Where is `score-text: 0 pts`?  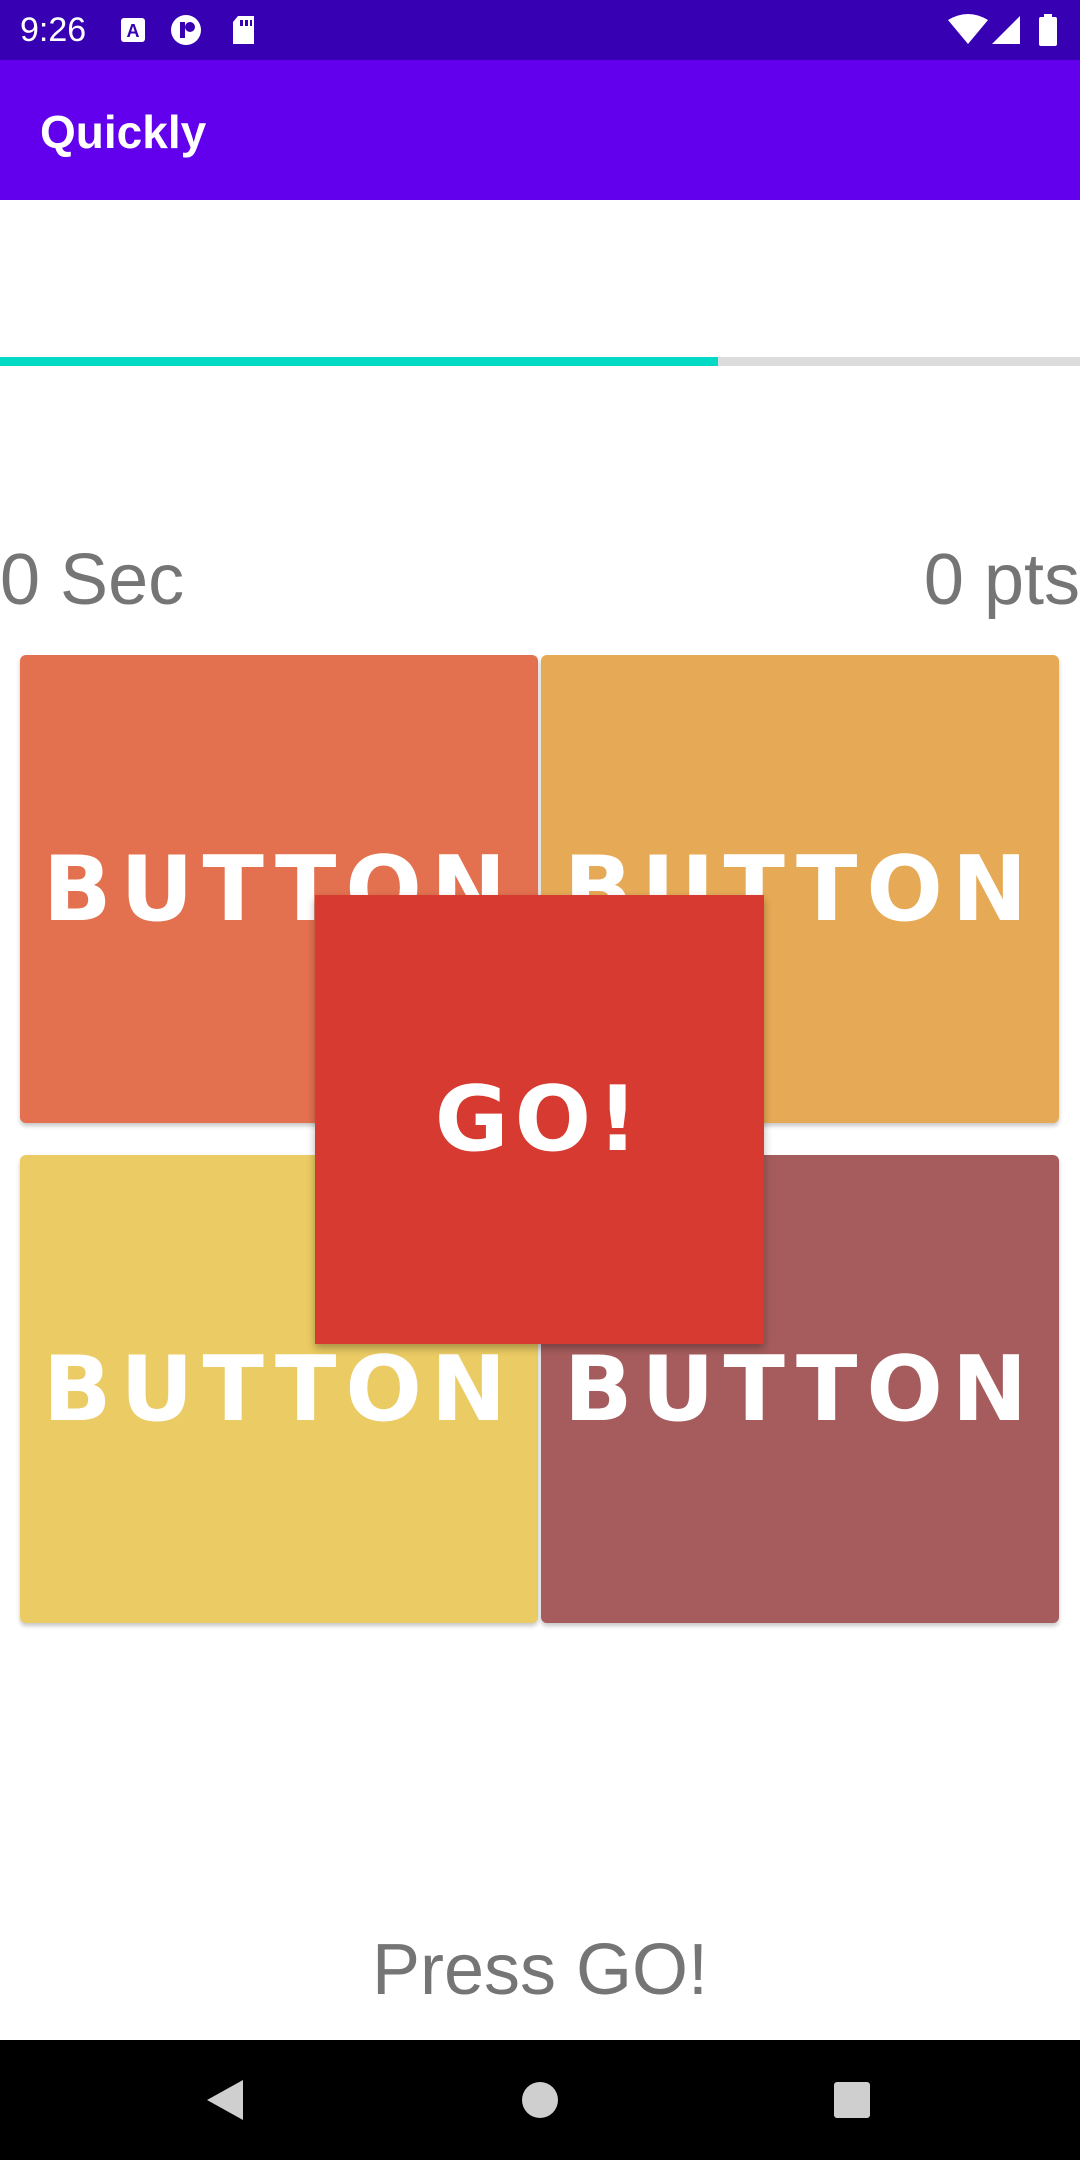 score-text: 0 pts is located at coordinates (1001, 580).